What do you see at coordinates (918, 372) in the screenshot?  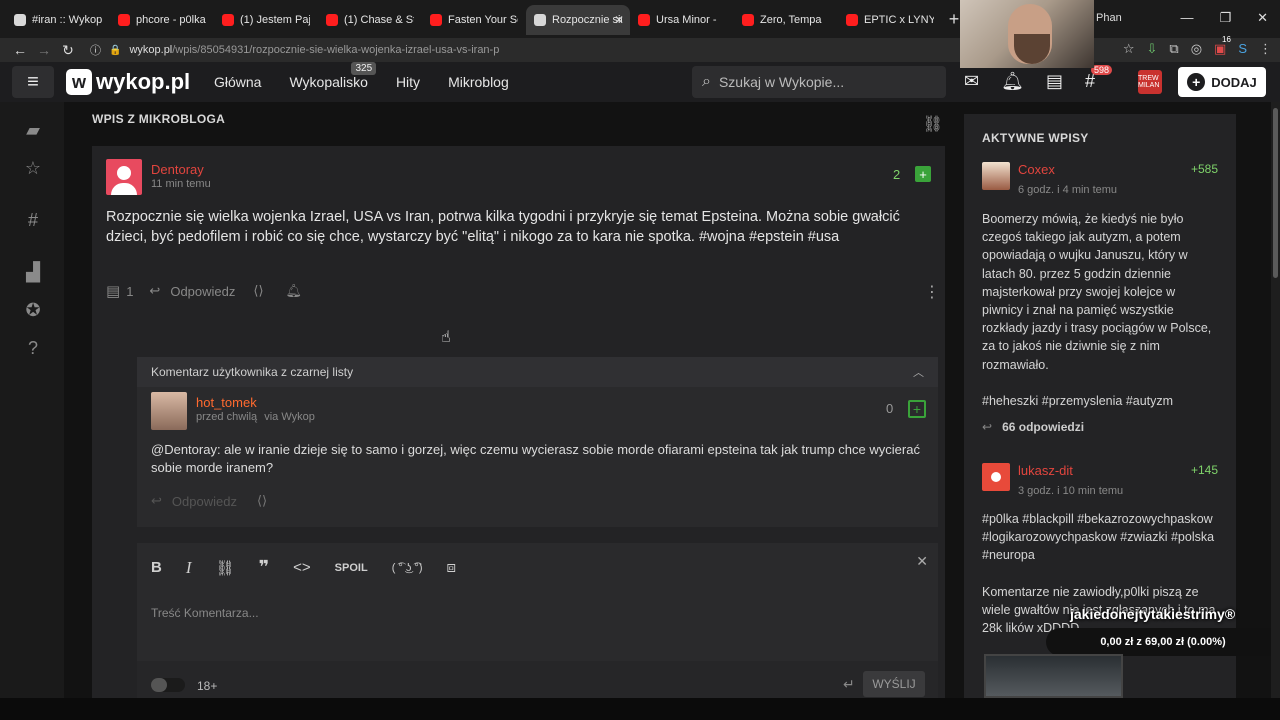 I see `collapse-chevron-icon: ︿` at bounding box center [918, 372].